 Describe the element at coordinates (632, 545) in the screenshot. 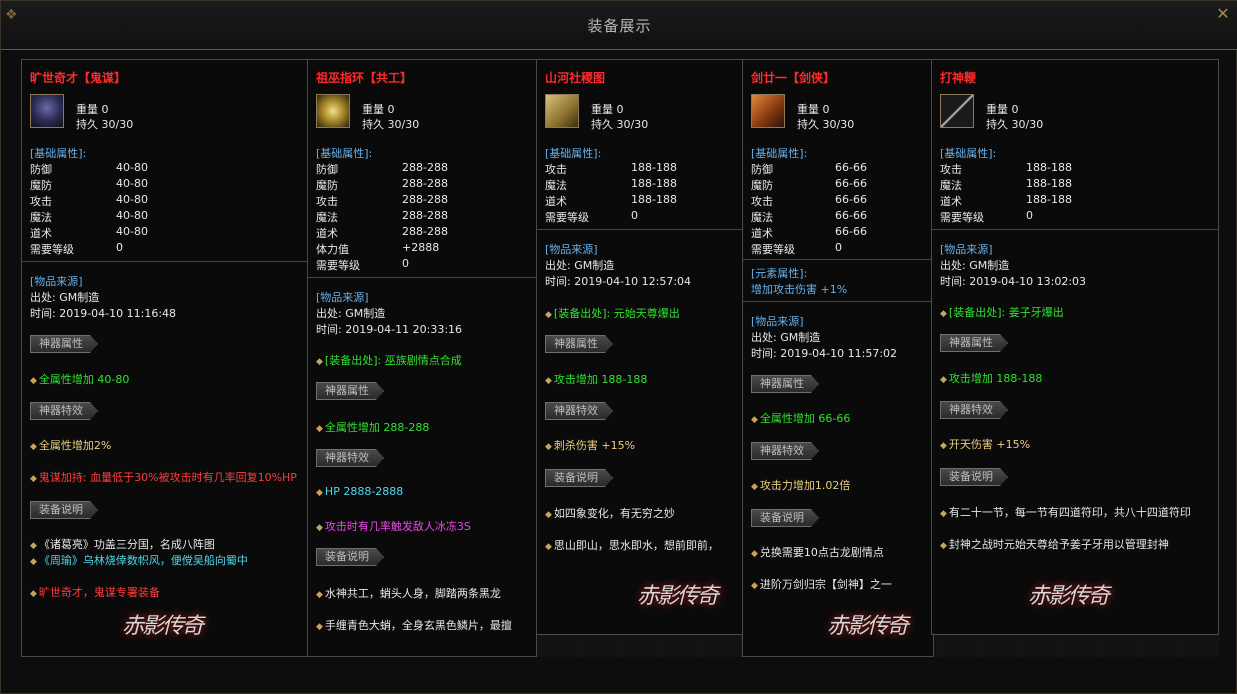

I see `description-line: ◆ 思山即山，思水即水，想前即前，` at that location.